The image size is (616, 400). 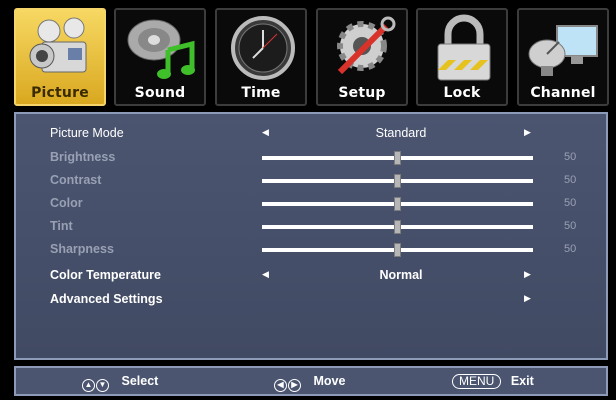 What do you see at coordinates (294, 385) in the screenshot?
I see `right-button-icon: ▶` at bounding box center [294, 385].